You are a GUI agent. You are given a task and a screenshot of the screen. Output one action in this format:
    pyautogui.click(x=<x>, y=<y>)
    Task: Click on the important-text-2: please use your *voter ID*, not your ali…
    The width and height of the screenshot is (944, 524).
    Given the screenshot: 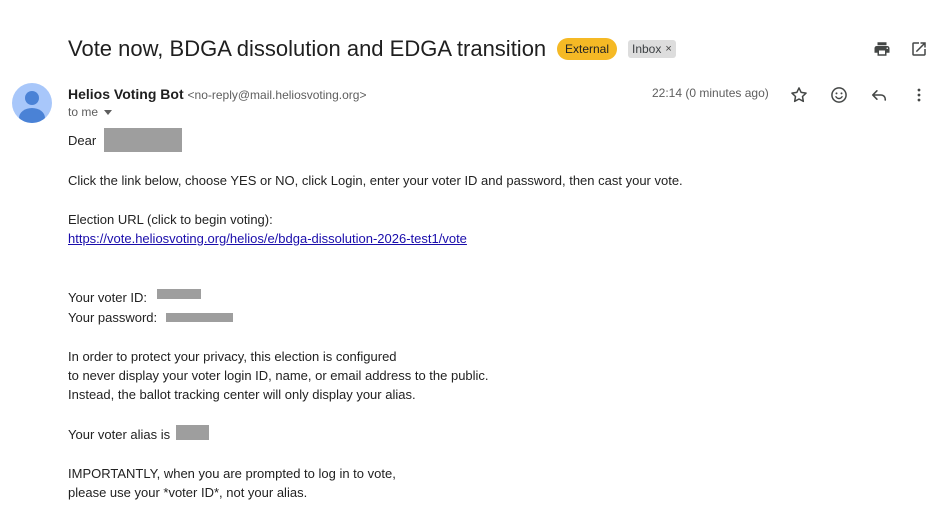 What is the action you would take?
    pyautogui.click(x=188, y=492)
    